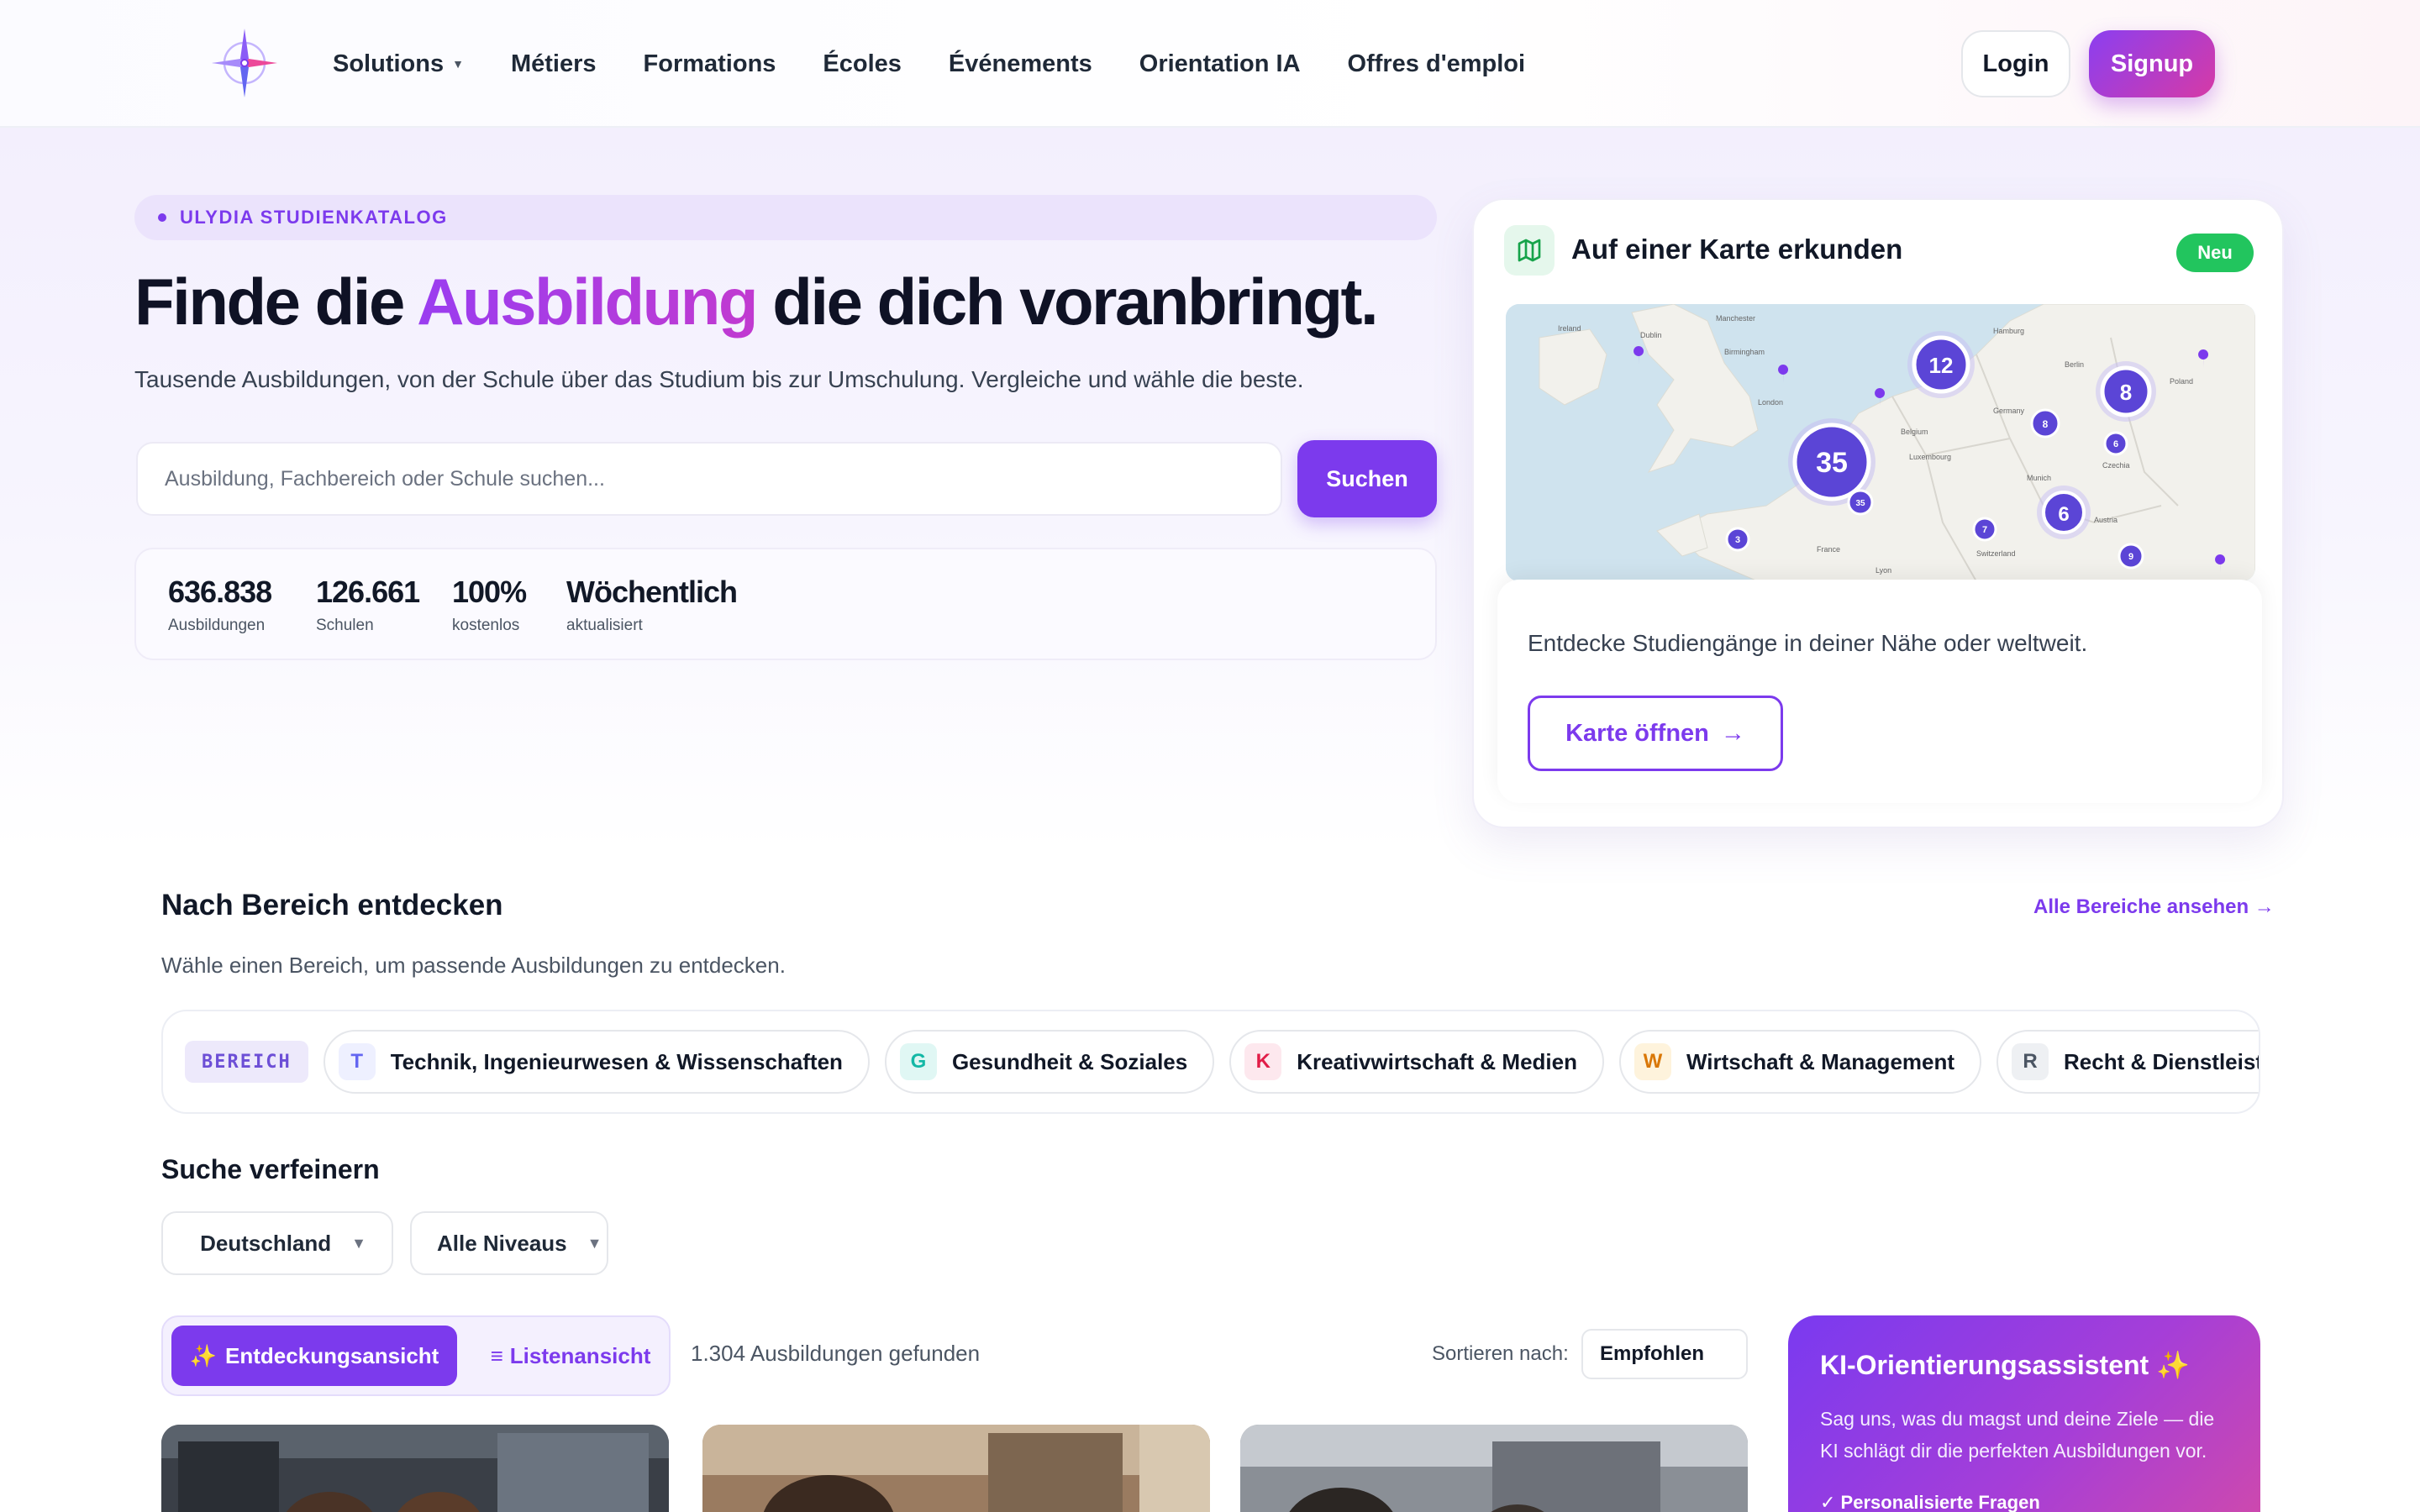 This screenshot has height=1512, width=2420. What do you see at coordinates (2126, 392) in the screenshot?
I see `map-cluster-8: 8` at bounding box center [2126, 392].